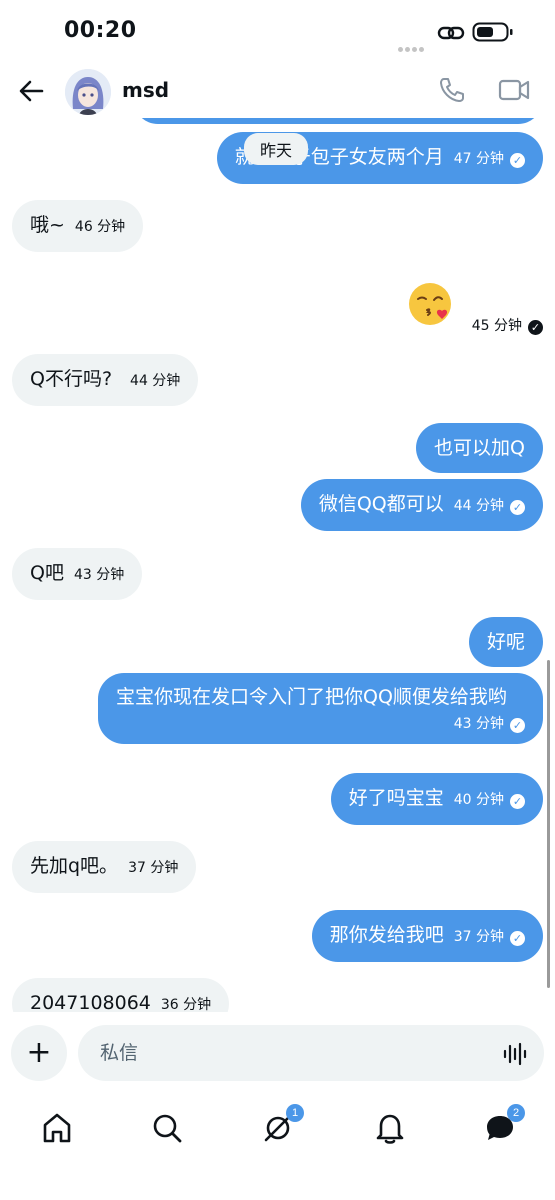  What do you see at coordinates (186, 1004) in the screenshot?
I see `message-time: 36 分钟` at bounding box center [186, 1004].